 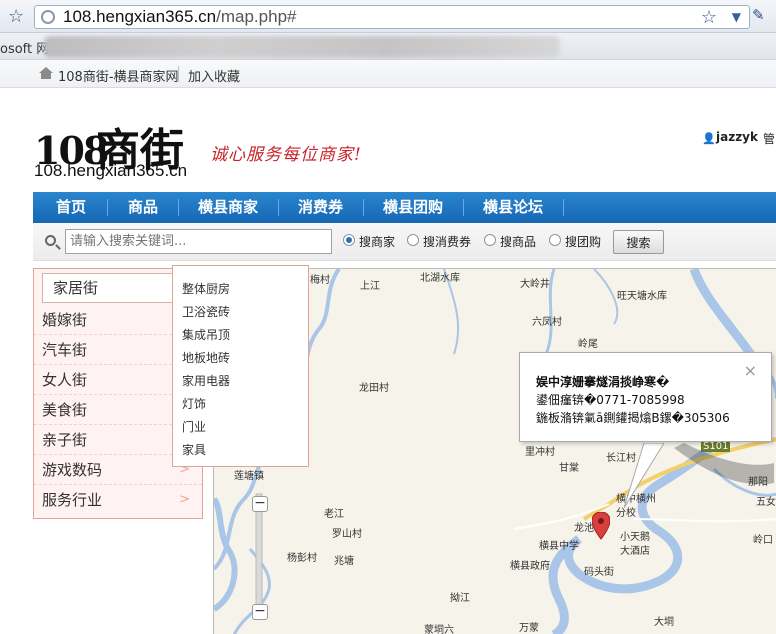 What do you see at coordinates (599, 572) in the screenshot?
I see `map-place: 码头街` at bounding box center [599, 572].